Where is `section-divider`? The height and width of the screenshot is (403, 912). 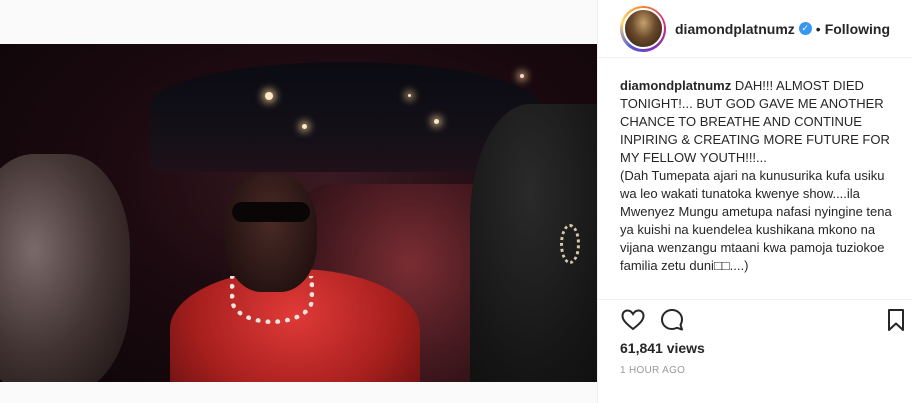
section-divider is located at coordinates (755, 299).